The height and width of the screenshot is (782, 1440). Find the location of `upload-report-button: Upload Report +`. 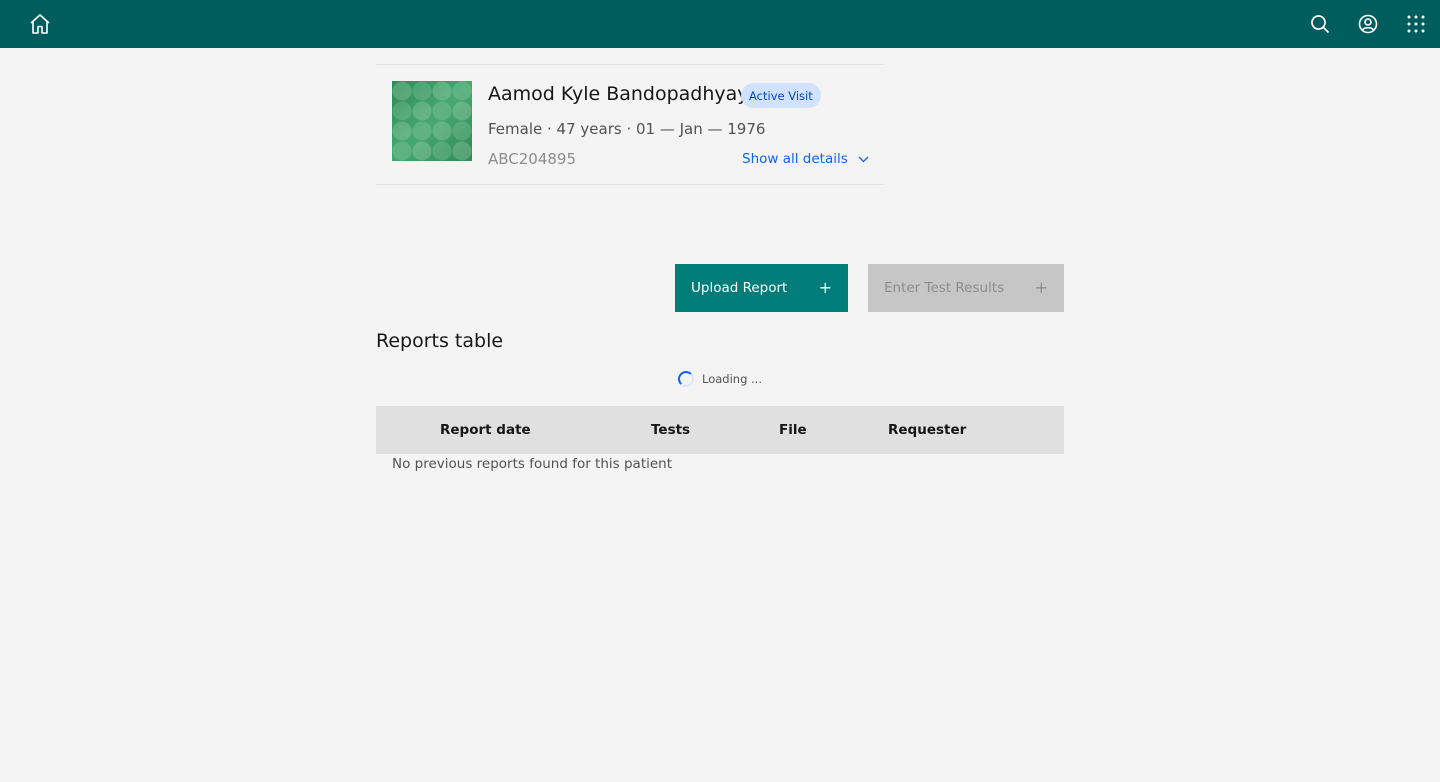

upload-report-button: Upload Report + is located at coordinates (761, 288).